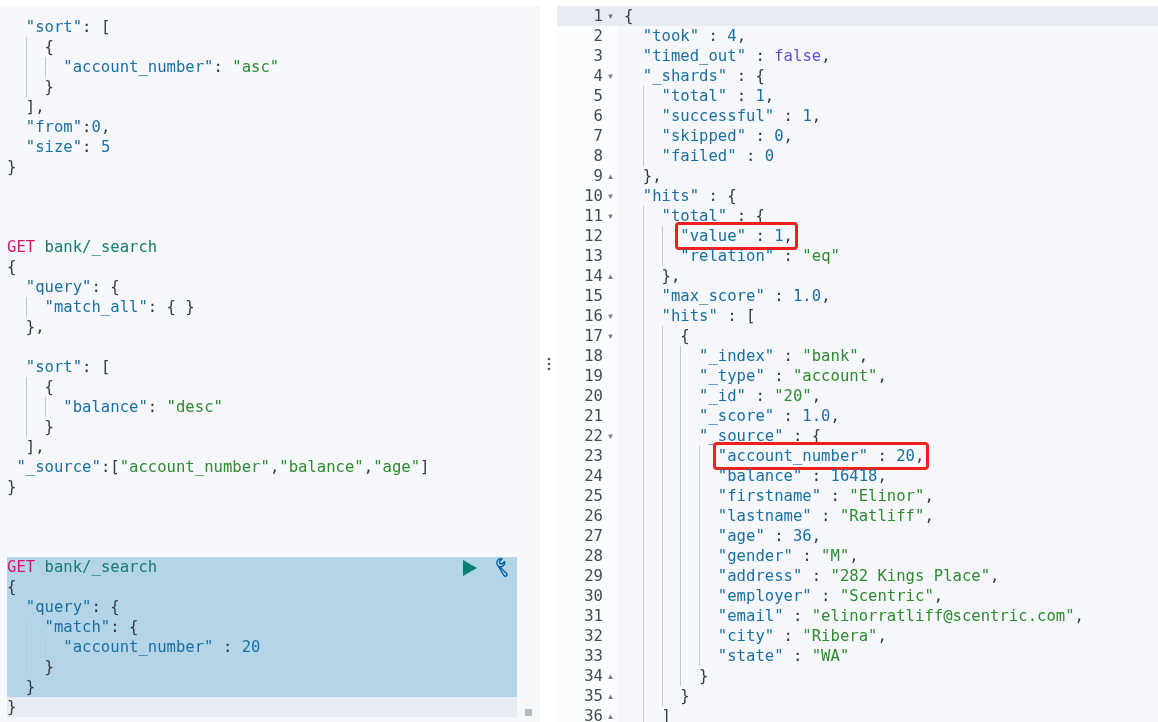  What do you see at coordinates (784, 356) in the screenshot?
I see `code-line: "_index" : "bank",` at bounding box center [784, 356].